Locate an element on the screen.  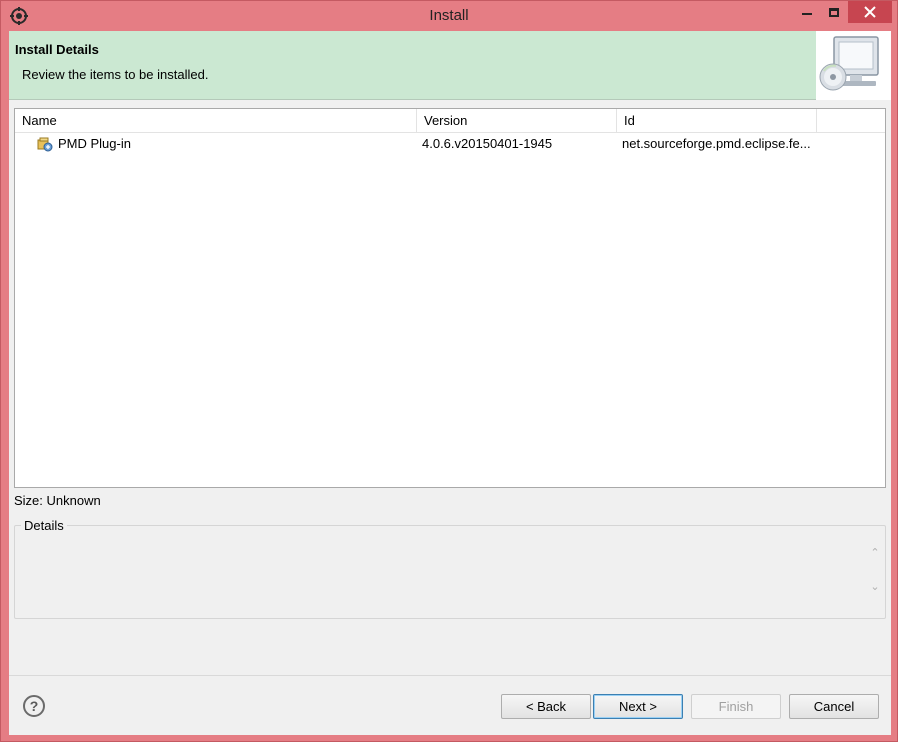
cancel-button: Cancel is located at coordinates (834, 706).